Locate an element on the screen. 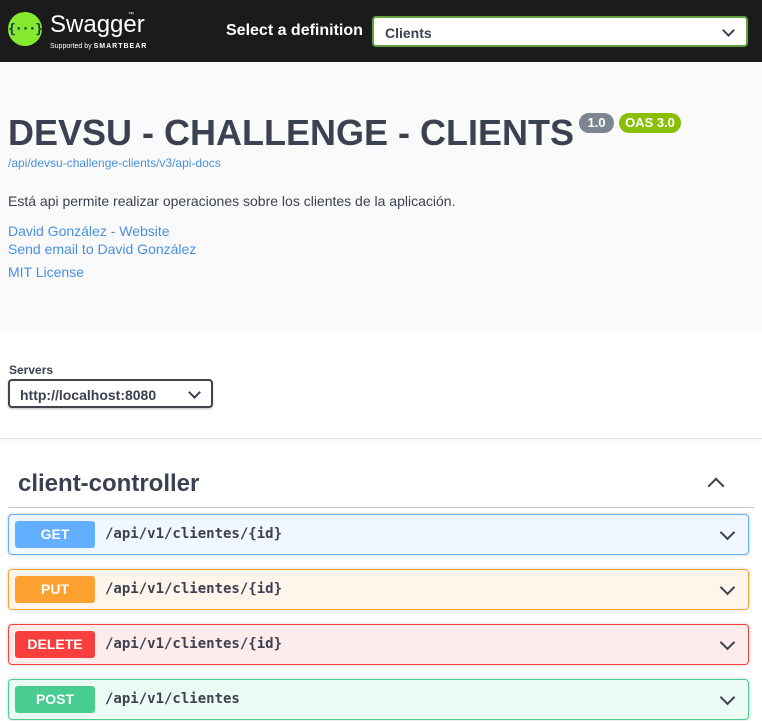 Image resolution: width=762 pixels, height=721 pixels. page-title: DEVSU - CHALLENGE - CLIENTS is located at coordinates (291, 132).